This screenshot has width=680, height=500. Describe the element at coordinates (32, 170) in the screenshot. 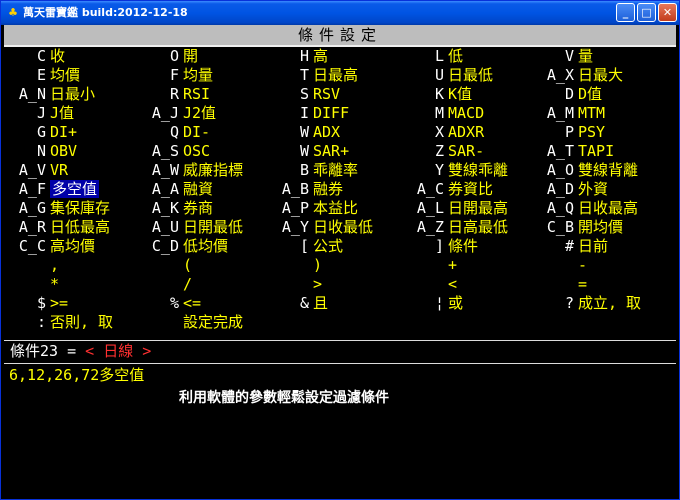

I see `condition-key: A_V` at that location.